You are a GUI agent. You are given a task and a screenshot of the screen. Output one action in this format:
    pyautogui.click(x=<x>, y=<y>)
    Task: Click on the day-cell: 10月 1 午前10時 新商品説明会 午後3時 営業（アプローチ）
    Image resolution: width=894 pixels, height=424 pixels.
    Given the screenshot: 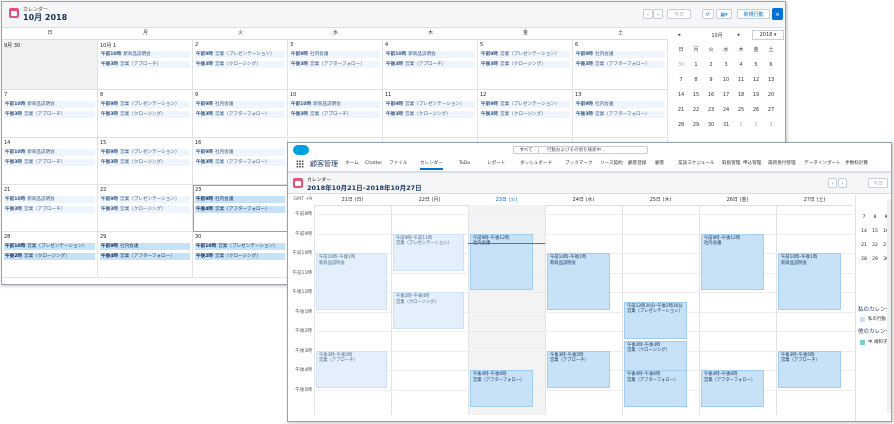 What is the action you would take?
    pyautogui.click(x=145, y=65)
    